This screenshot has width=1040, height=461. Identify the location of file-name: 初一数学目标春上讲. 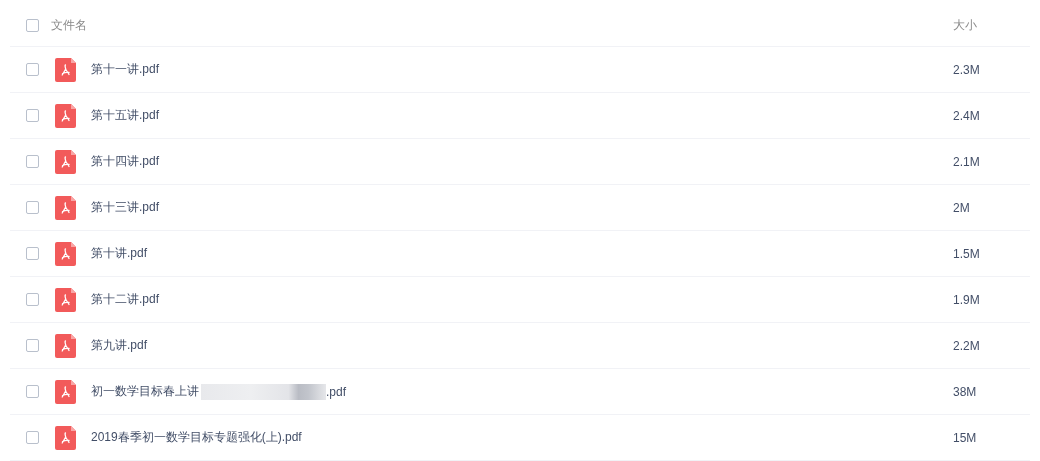
(145, 391).